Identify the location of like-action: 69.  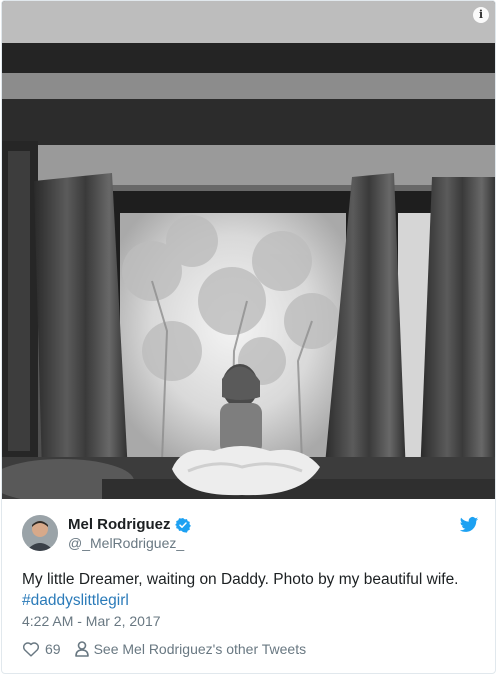
(41, 649).